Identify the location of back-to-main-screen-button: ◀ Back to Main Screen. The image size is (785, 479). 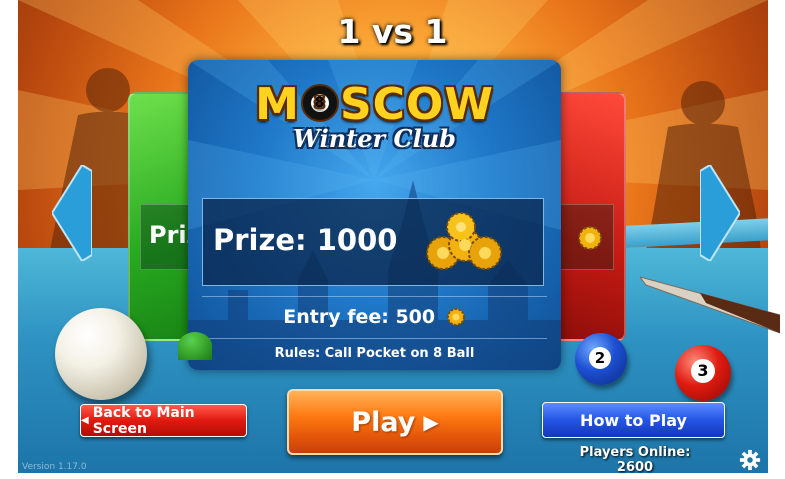
(163, 420).